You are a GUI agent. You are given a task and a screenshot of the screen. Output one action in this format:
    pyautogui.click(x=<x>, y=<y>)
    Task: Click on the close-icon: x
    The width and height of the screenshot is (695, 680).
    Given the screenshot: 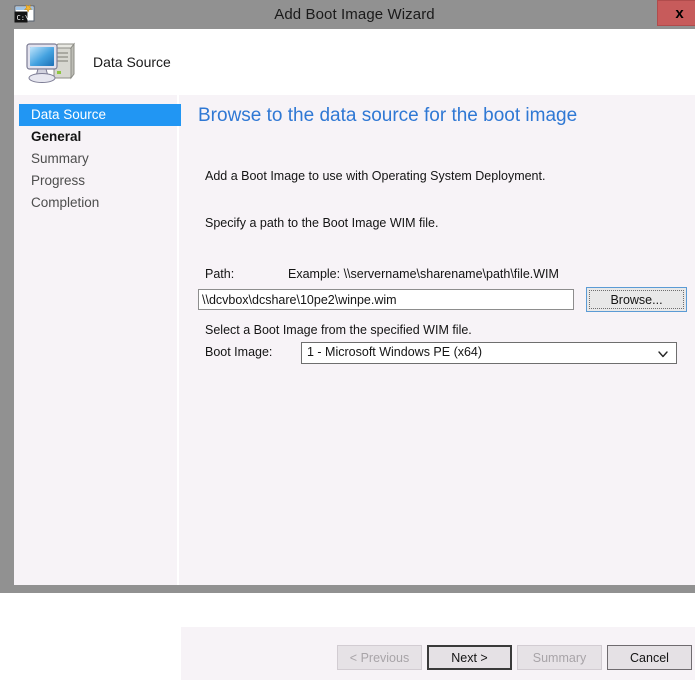 What is the action you would take?
    pyautogui.click(x=679, y=13)
    